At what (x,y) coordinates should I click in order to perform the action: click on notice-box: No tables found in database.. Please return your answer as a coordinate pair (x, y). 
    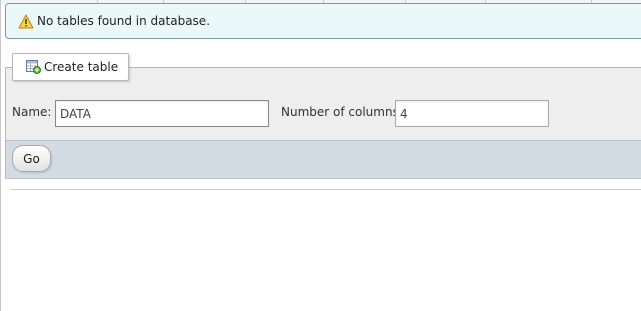
    Looking at the image, I should click on (323, 21).